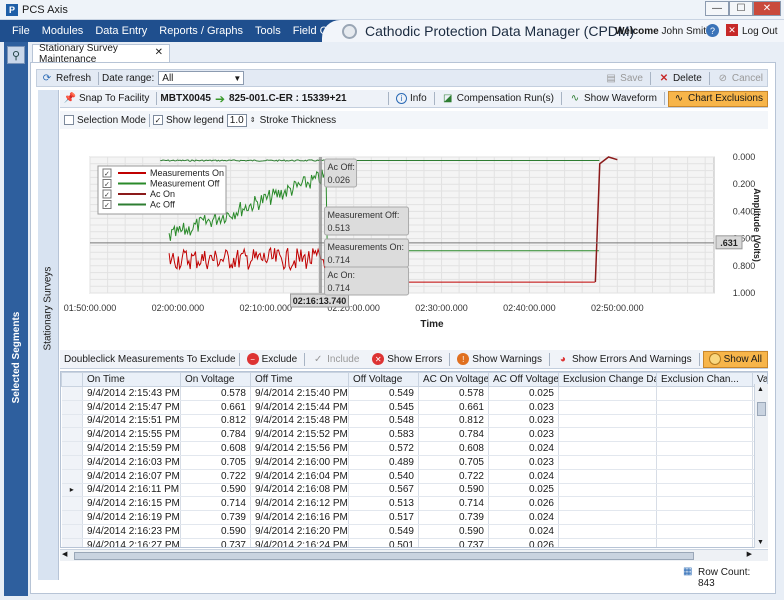 The width and height of the screenshot is (784, 600). What do you see at coordinates (16, 55) in the screenshot?
I see `search-icon: ⚲` at bounding box center [16, 55].